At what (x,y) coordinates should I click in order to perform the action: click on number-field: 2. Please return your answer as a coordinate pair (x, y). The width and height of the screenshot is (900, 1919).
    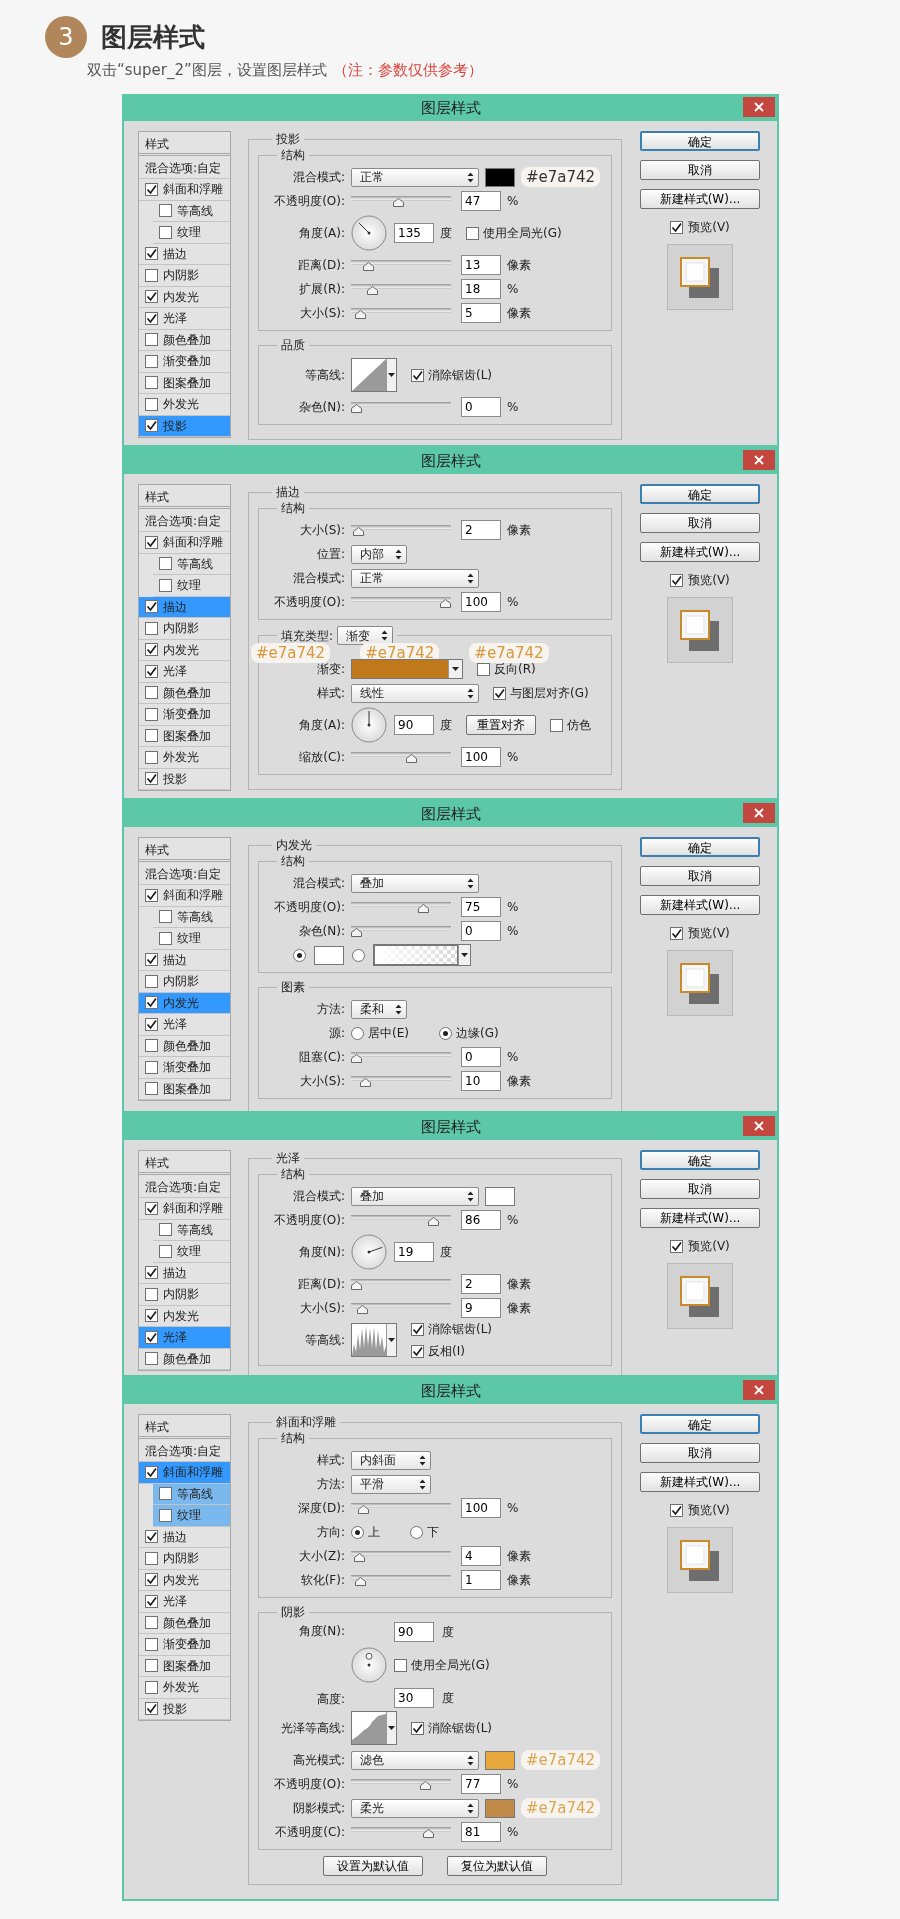
    Looking at the image, I should click on (481, 1284).